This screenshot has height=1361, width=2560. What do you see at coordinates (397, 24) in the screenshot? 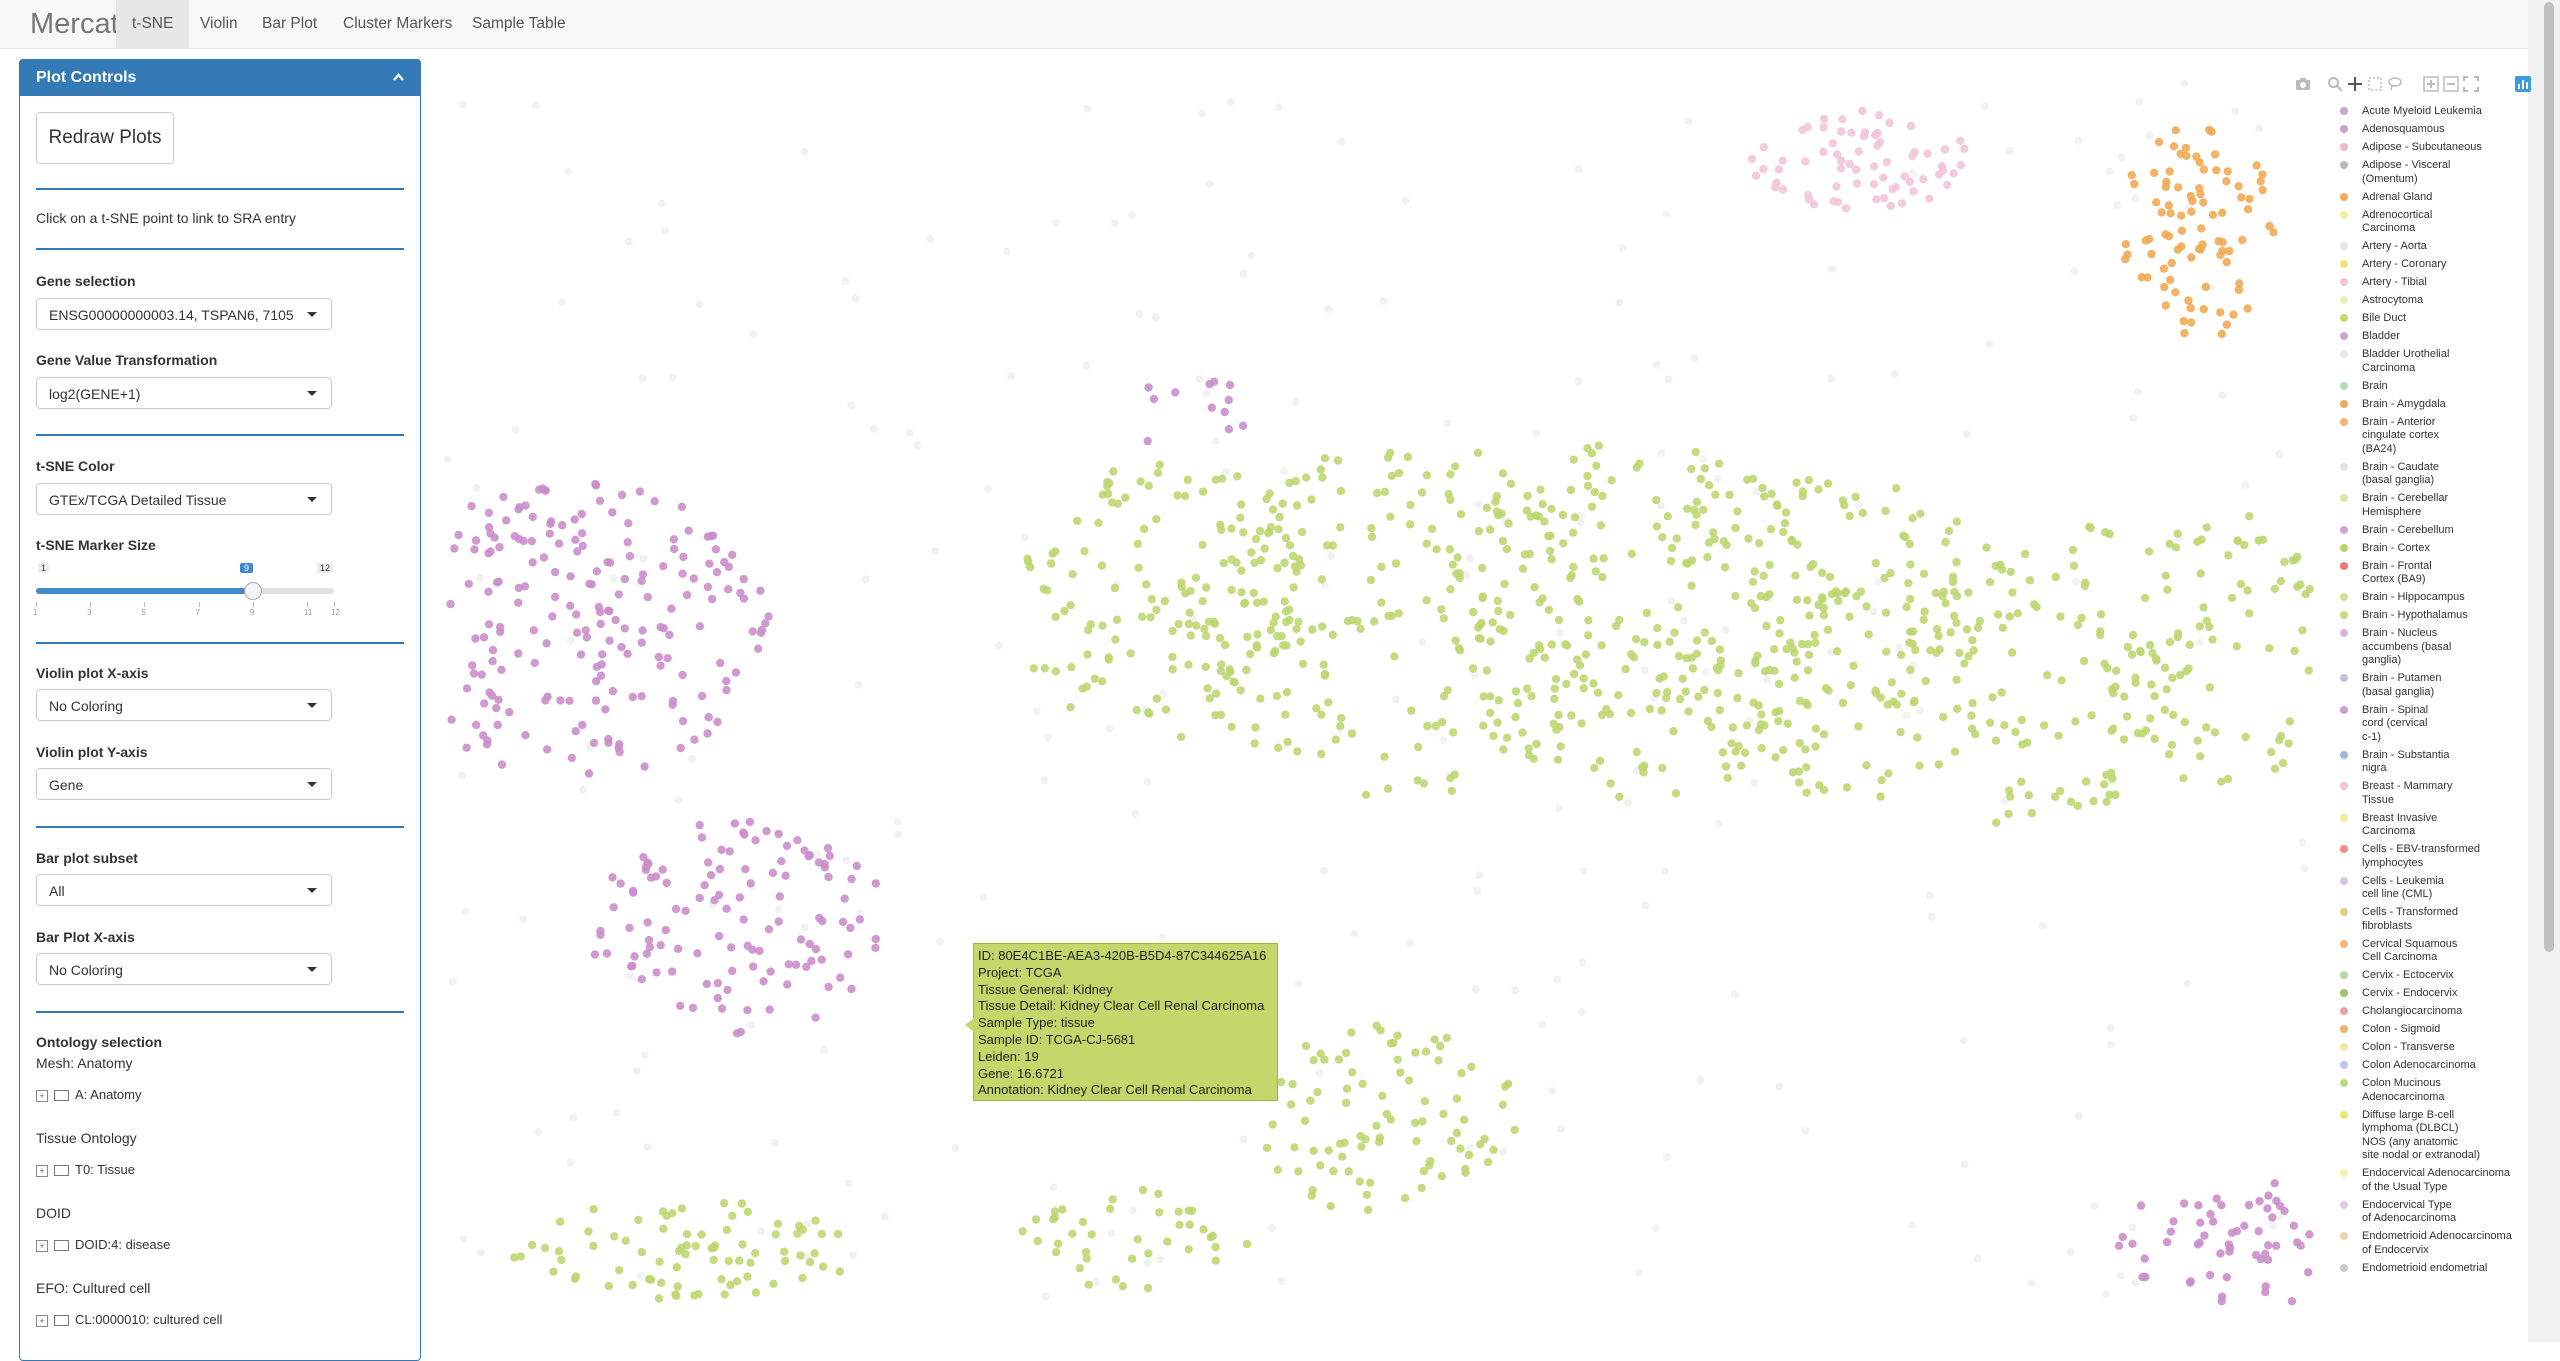
I see `tab-cluster-markers: Cluster Markers` at bounding box center [397, 24].